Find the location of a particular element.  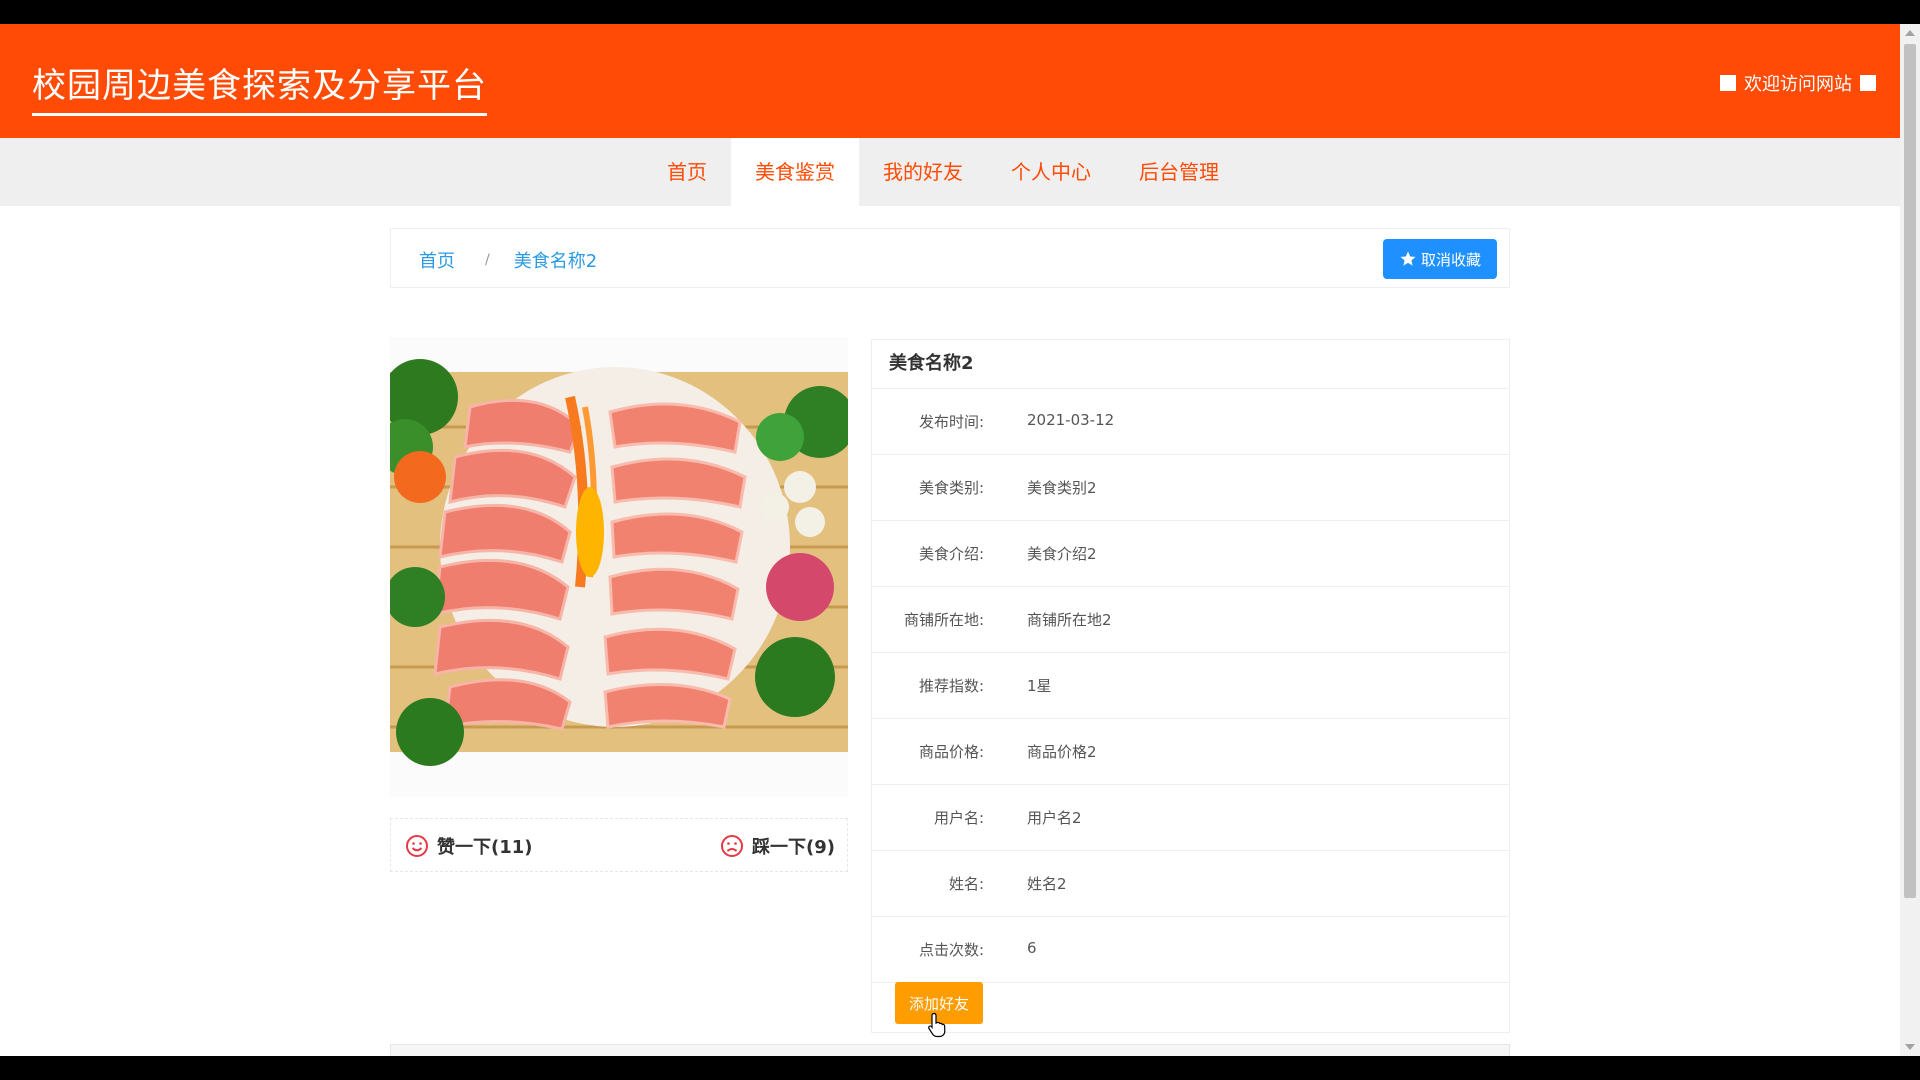

frown-icon is located at coordinates (732, 846).